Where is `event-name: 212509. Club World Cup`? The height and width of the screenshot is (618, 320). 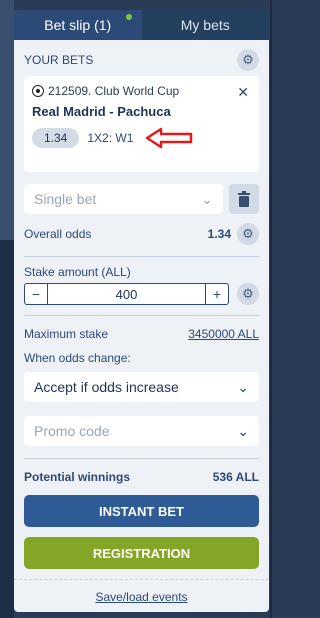 event-name: 212509. Club World Cup is located at coordinates (114, 91).